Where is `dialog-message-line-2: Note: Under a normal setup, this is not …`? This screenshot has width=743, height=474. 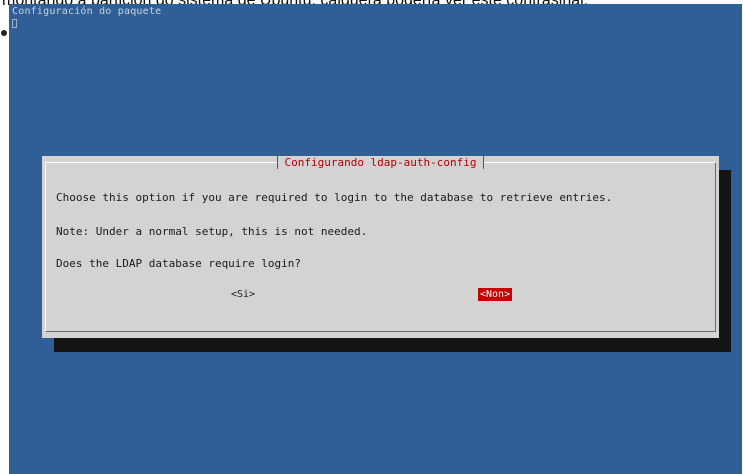 dialog-message-line-2: Note: Under a normal setup, this is not … is located at coordinates (212, 231).